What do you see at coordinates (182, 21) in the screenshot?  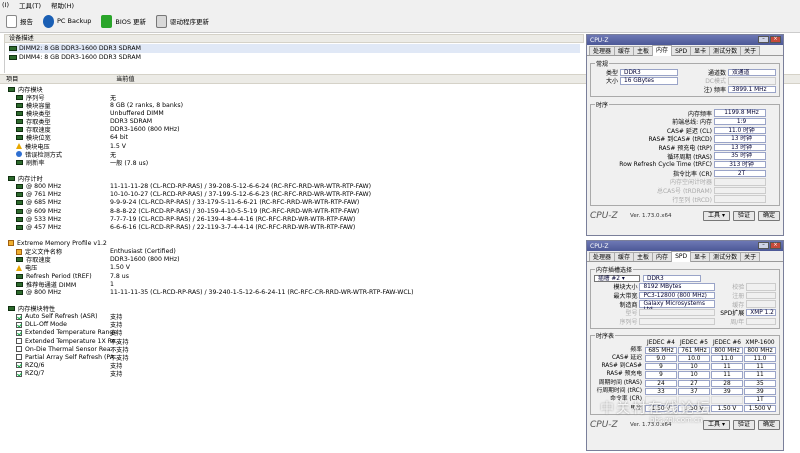 I see `driver-update-button: 驱动程序更新` at bounding box center [182, 21].